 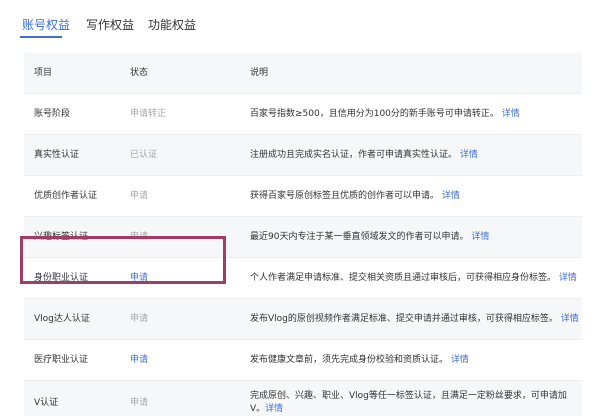 I want to click on row-desc: 注册成功且完成实名认证，作者可申请真实性认证。 详情, so click(x=364, y=155).